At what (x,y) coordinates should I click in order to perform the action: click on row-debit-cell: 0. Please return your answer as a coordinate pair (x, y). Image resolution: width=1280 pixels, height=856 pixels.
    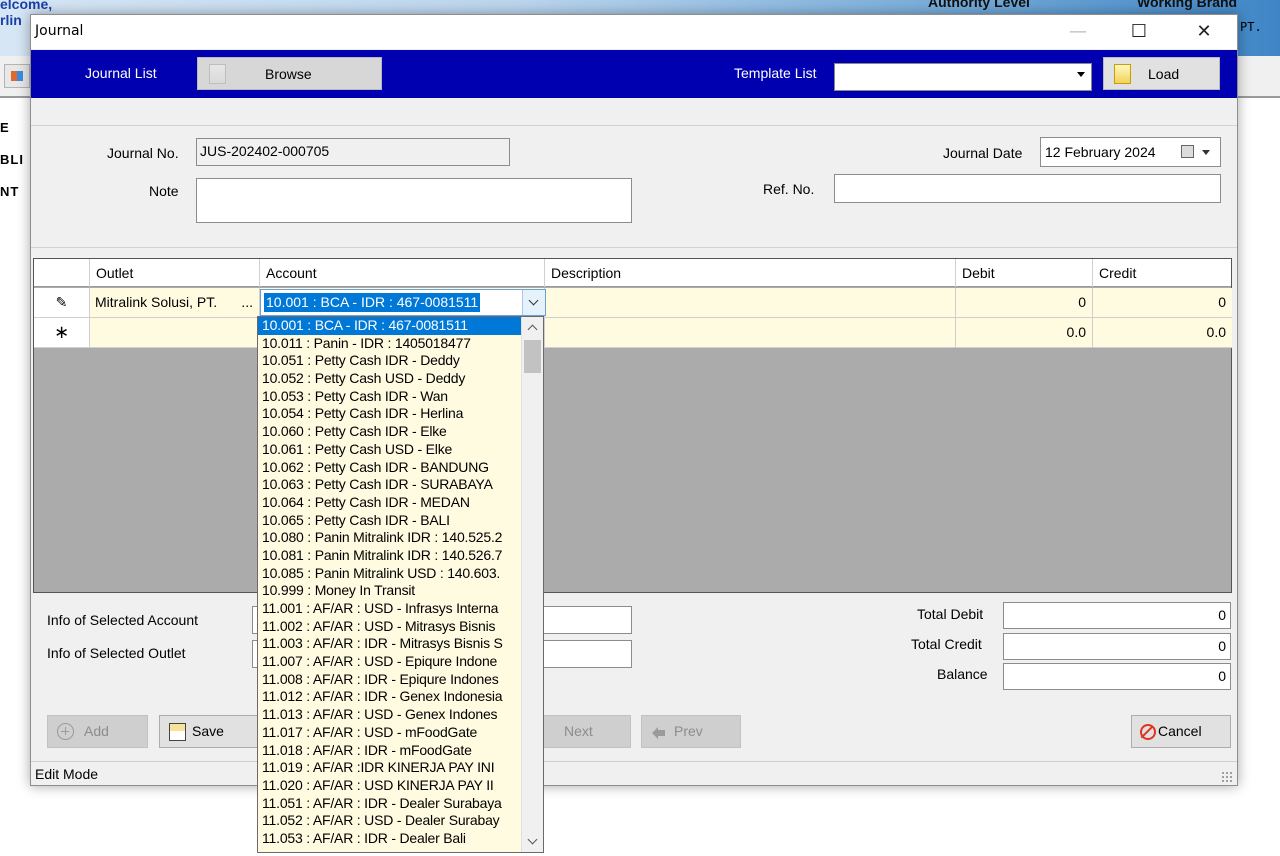
    Looking at the image, I should click on (1024, 303).